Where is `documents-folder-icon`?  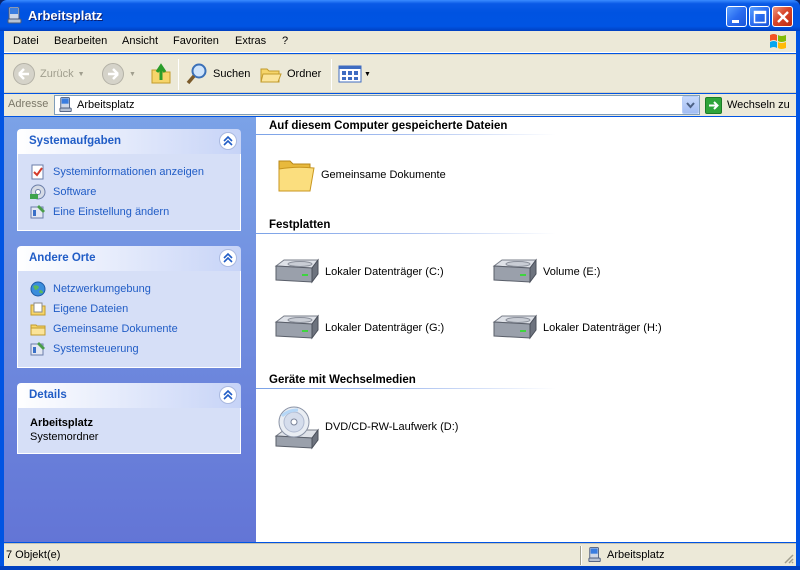
documents-folder-icon is located at coordinates (38, 309).